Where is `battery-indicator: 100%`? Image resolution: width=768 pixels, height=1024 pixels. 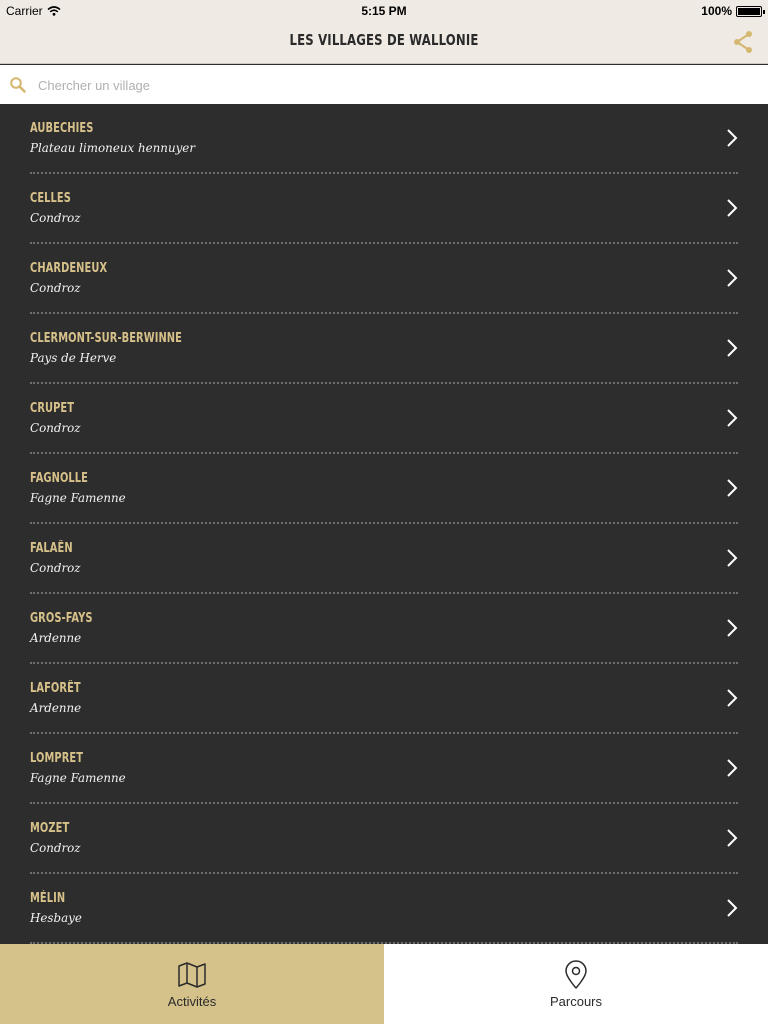
battery-indicator: 100% is located at coordinates (733, 11).